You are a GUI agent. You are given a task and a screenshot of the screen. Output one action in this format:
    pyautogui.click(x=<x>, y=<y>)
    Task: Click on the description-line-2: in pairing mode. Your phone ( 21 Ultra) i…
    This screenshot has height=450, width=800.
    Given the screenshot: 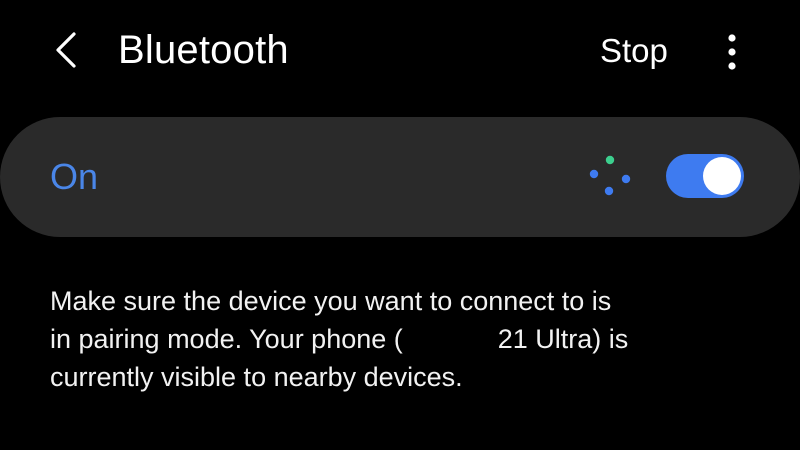 What is the action you would take?
    pyautogui.click(x=390, y=339)
    